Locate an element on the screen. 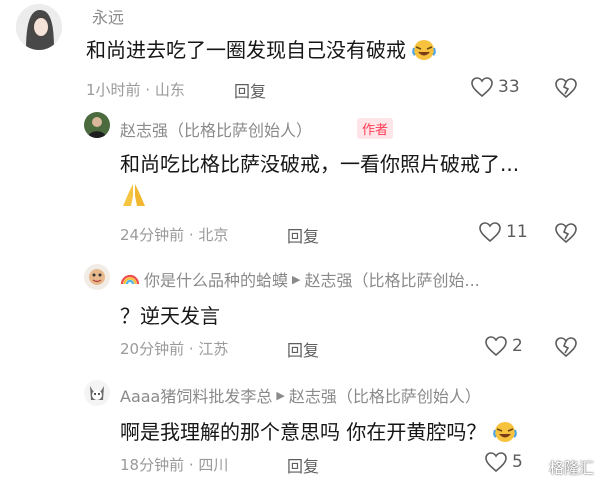 The image size is (600, 484). watermark-text: 格隆汇 is located at coordinates (571, 468).